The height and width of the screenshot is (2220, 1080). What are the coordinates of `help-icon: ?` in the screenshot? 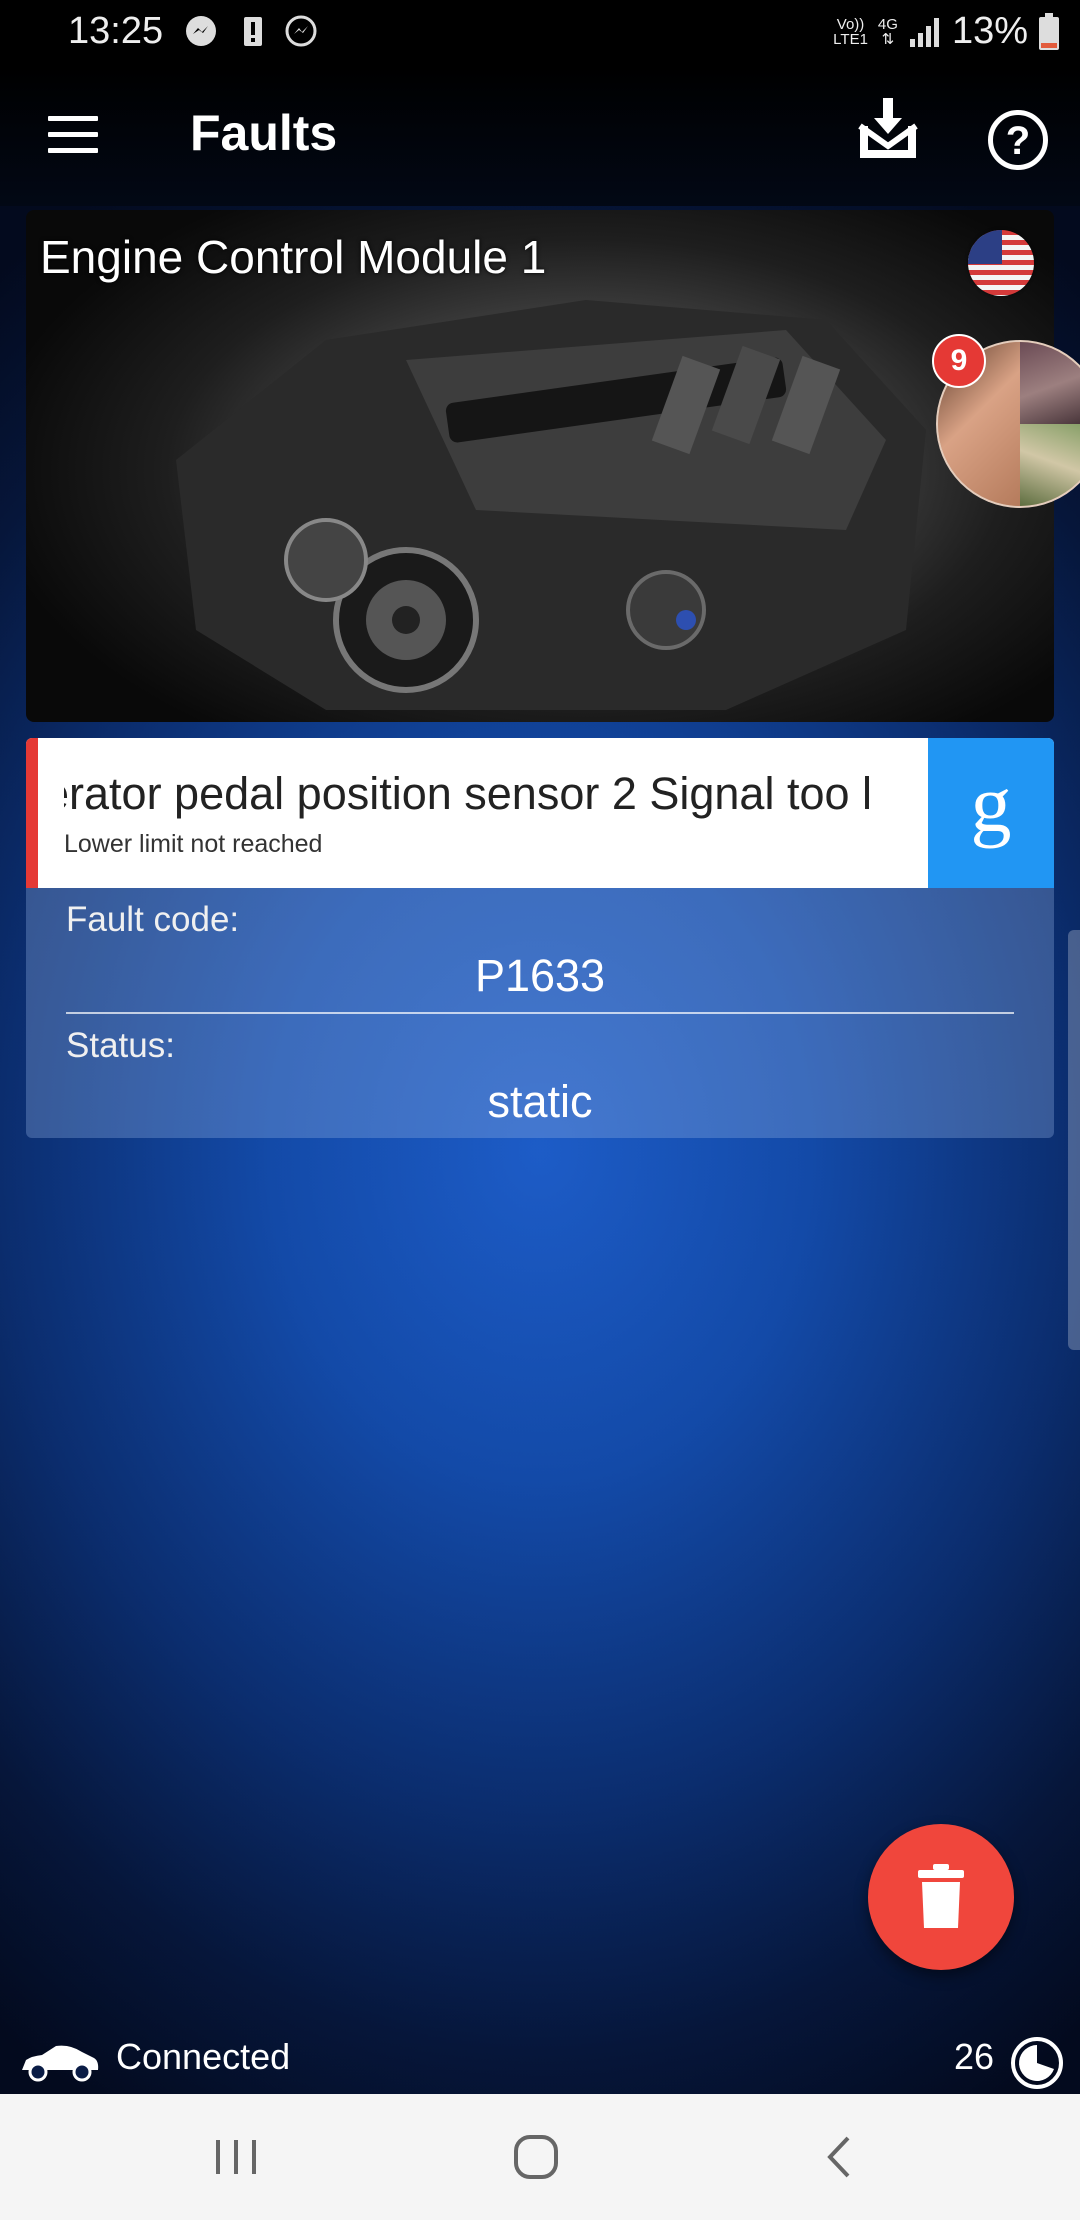 It's located at (1018, 140).